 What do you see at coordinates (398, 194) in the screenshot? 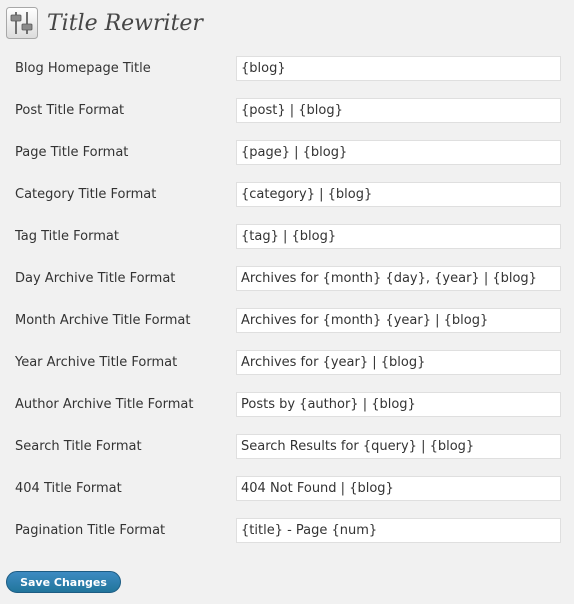
I see `category-title-format-input` at bounding box center [398, 194].